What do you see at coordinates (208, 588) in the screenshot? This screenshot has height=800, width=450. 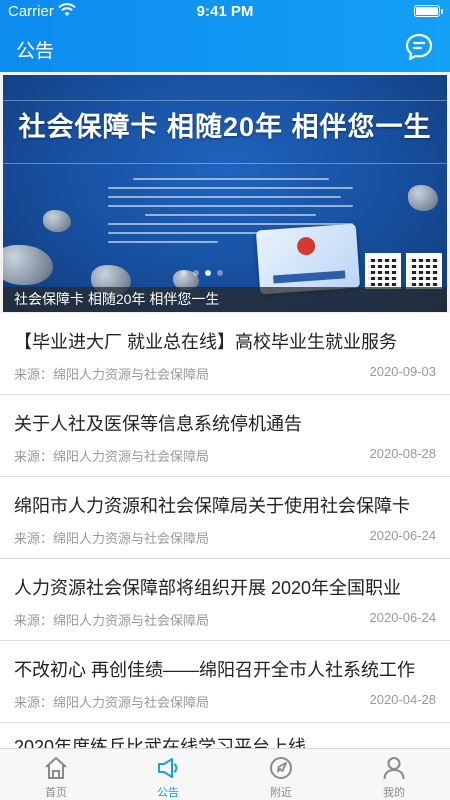 I see `news-title: 人力资源社会保障部将组织开展 2020年全国职业` at bounding box center [208, 588].